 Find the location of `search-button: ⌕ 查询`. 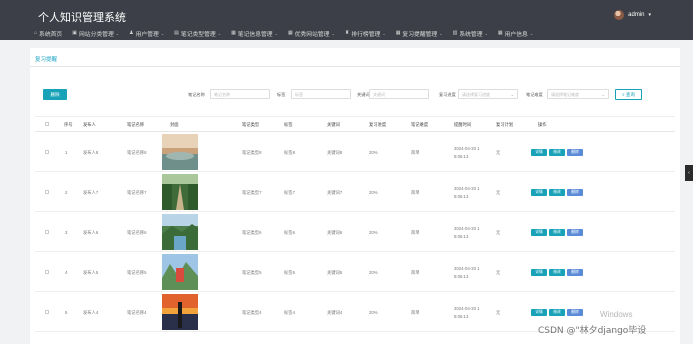

search-button: ⌕ 查询 is located at coordinates (628, 94).